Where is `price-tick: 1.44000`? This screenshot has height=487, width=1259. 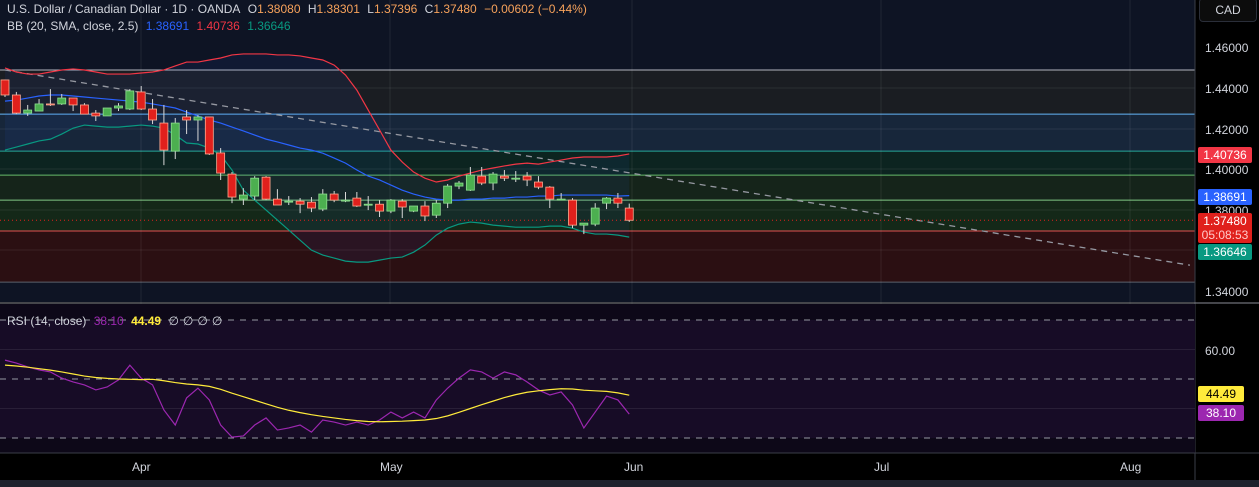 price-tick: 1.44000 is located at coordinates (1227, 89).